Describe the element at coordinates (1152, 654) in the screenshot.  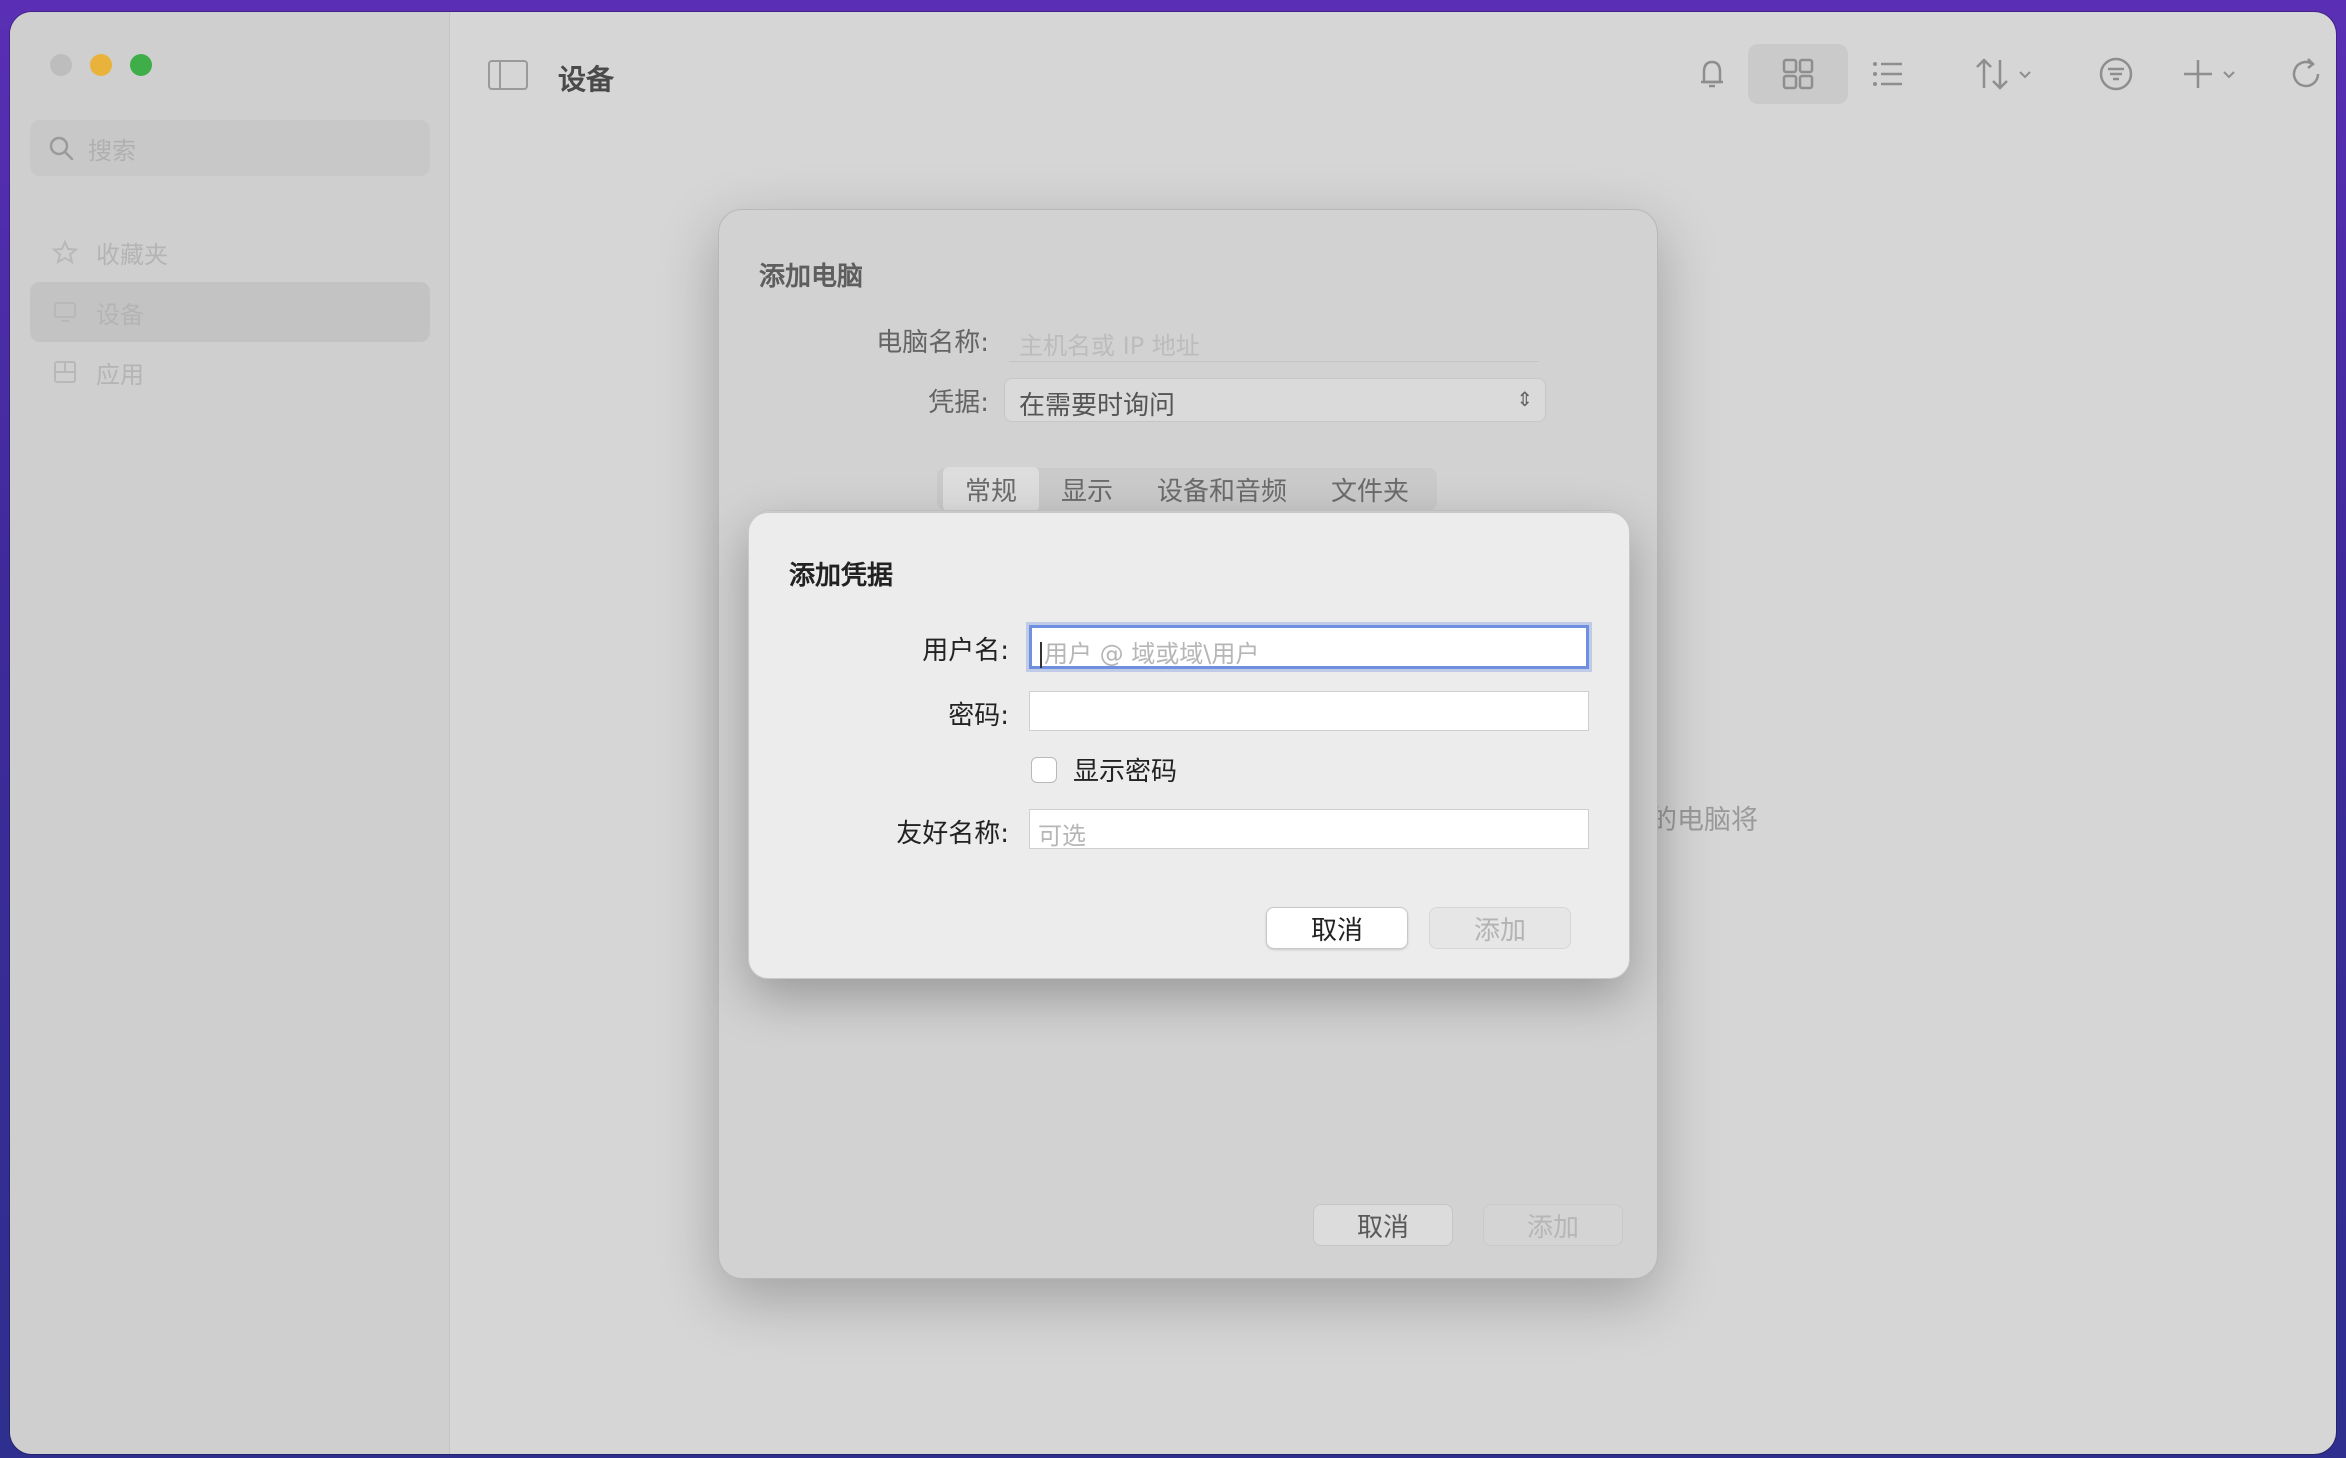
I see `username-placeholder: 用户 @ 域或域\用户` at that location.